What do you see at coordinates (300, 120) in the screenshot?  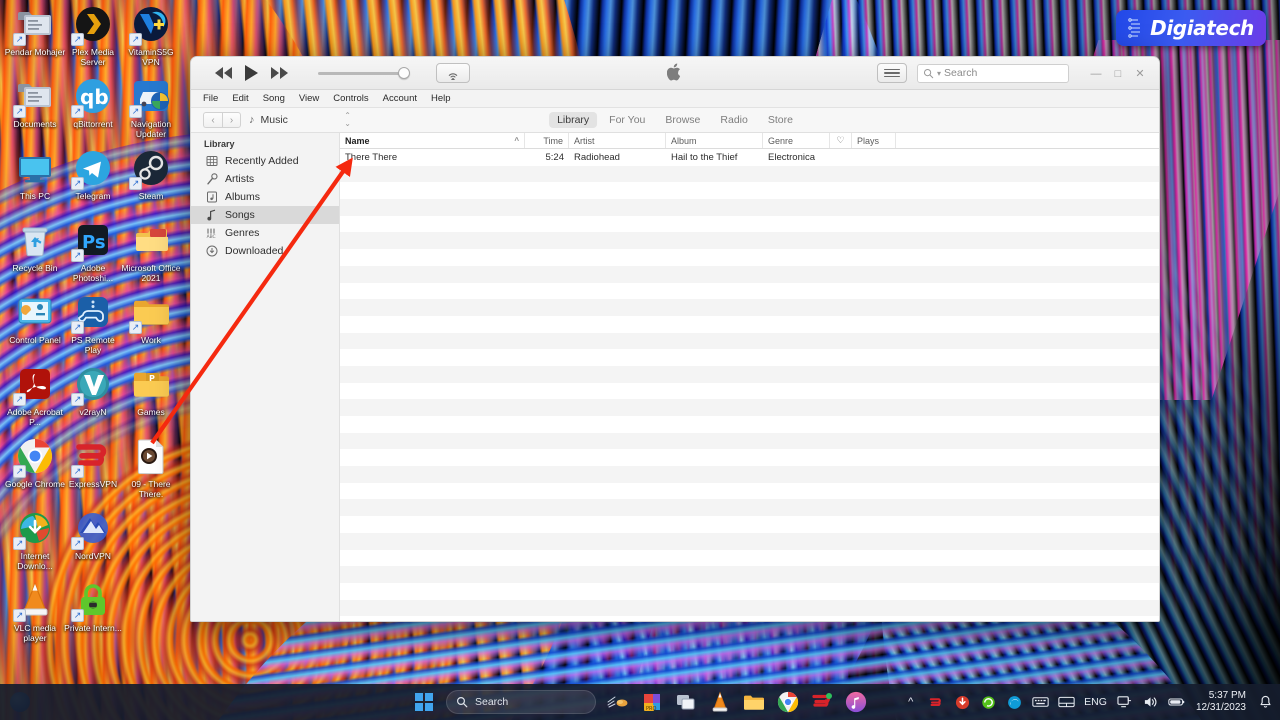 I see `media-kind-picker: ♪ Music ⌃ ⌄` at bounding box center [300, 120].